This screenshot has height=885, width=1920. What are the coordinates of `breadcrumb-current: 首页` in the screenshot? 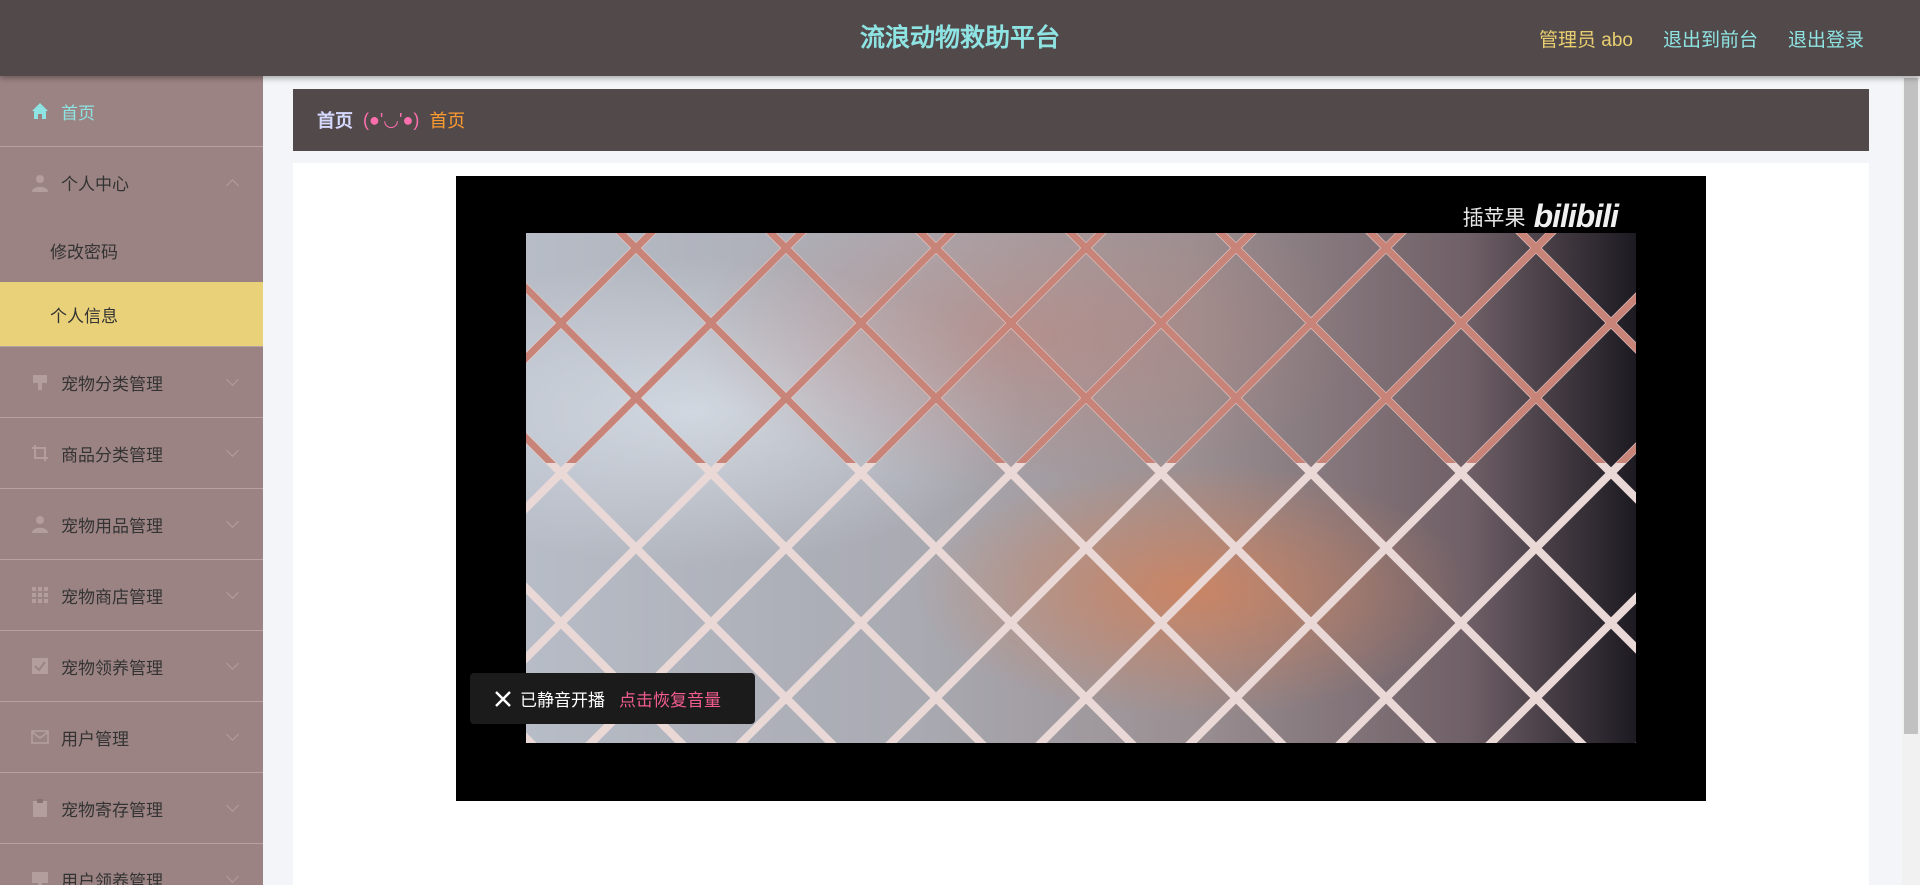 It's located at (447, 121).